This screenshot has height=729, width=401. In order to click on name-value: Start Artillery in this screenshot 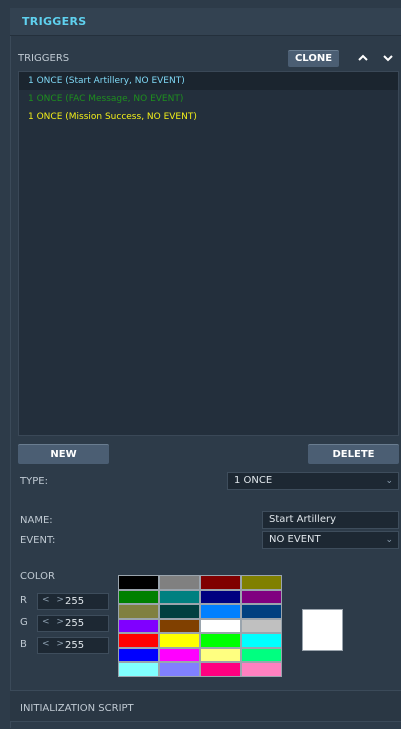, I will do `click(302, 519)`.